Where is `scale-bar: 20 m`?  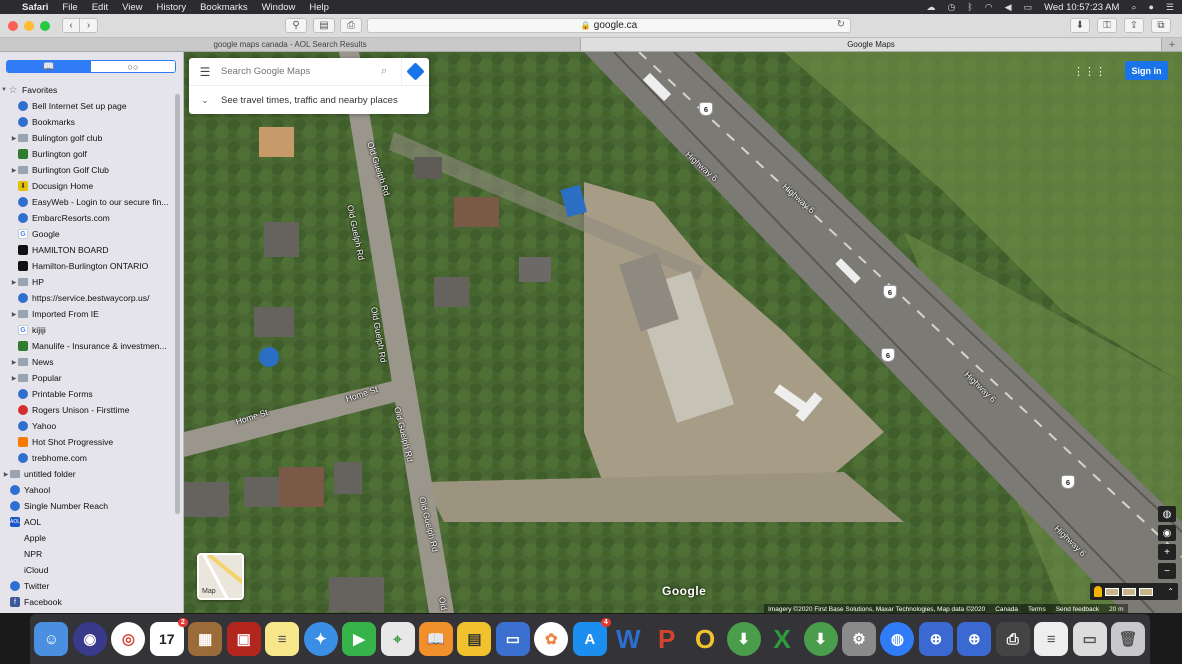 scale-bar: 20 m is located at coordinates (1116, 609).